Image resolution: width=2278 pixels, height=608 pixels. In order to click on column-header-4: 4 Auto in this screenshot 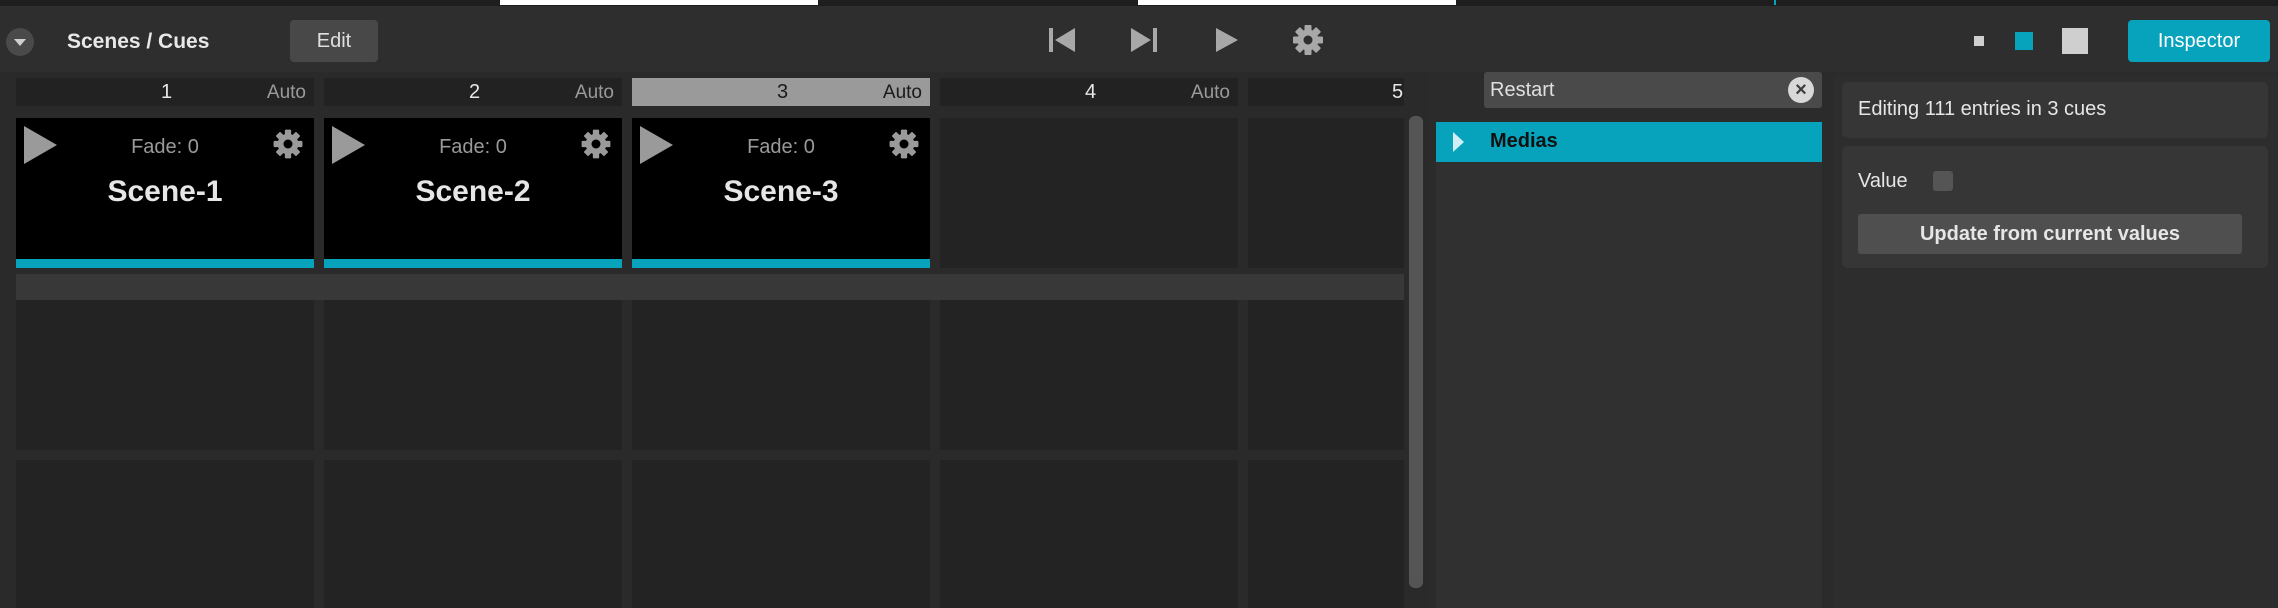, I will do `click(1089, 92)`.